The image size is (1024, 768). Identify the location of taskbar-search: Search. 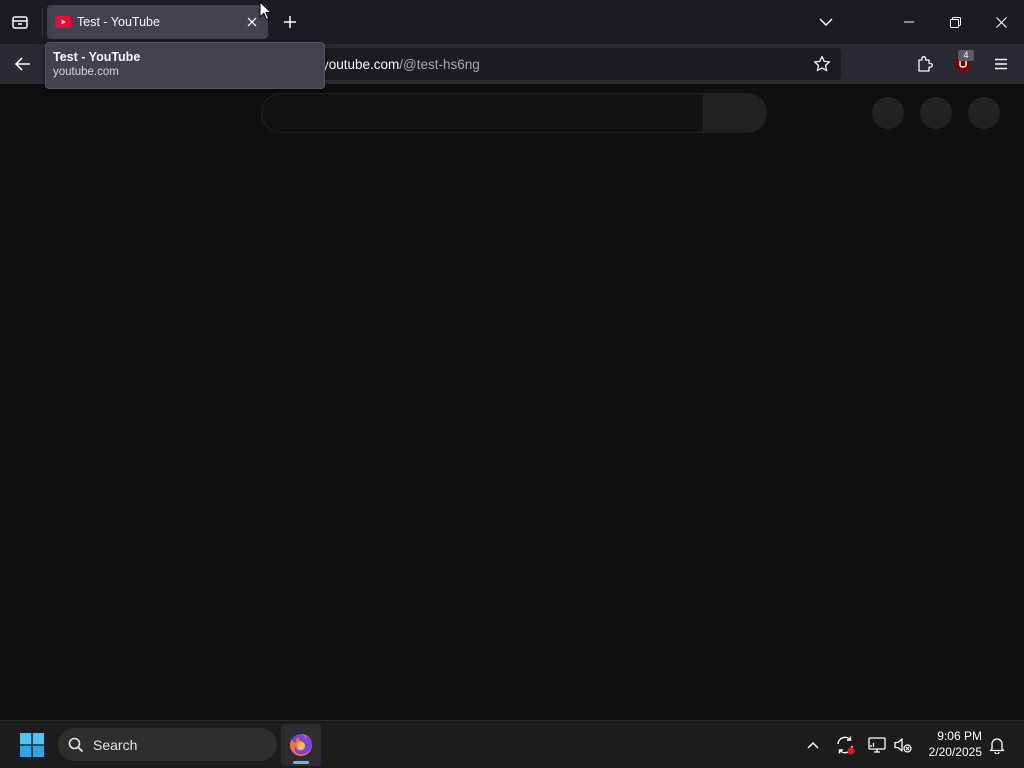
(167, 744).